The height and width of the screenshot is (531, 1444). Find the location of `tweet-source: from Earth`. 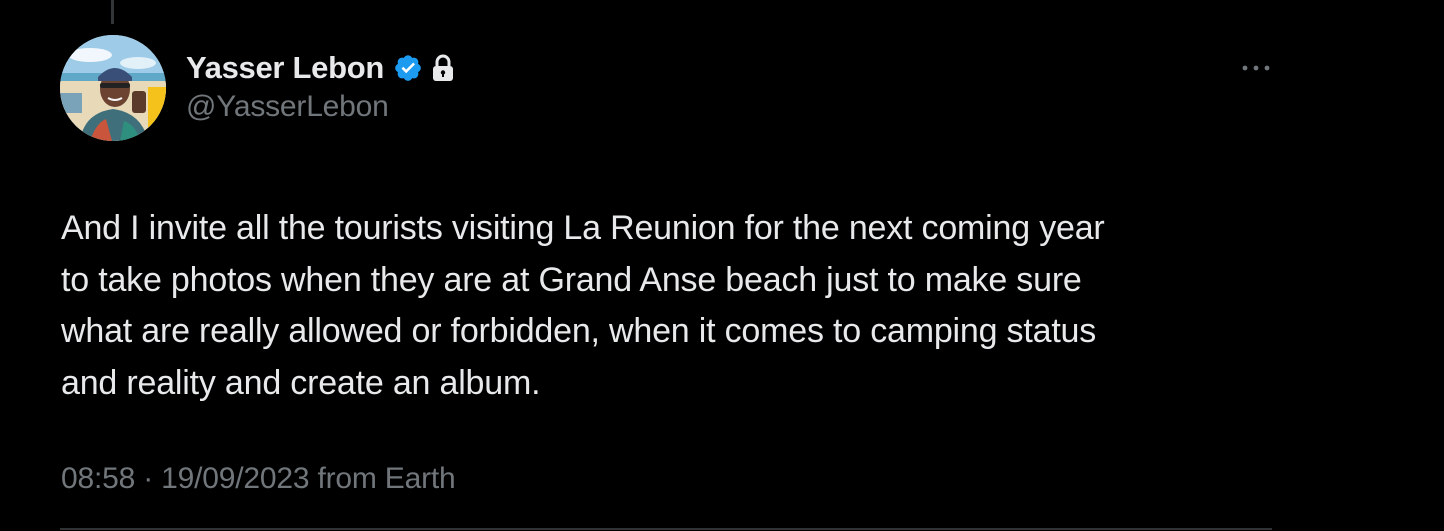

tweet-source: from Earth is located at coordinates (386, 478).